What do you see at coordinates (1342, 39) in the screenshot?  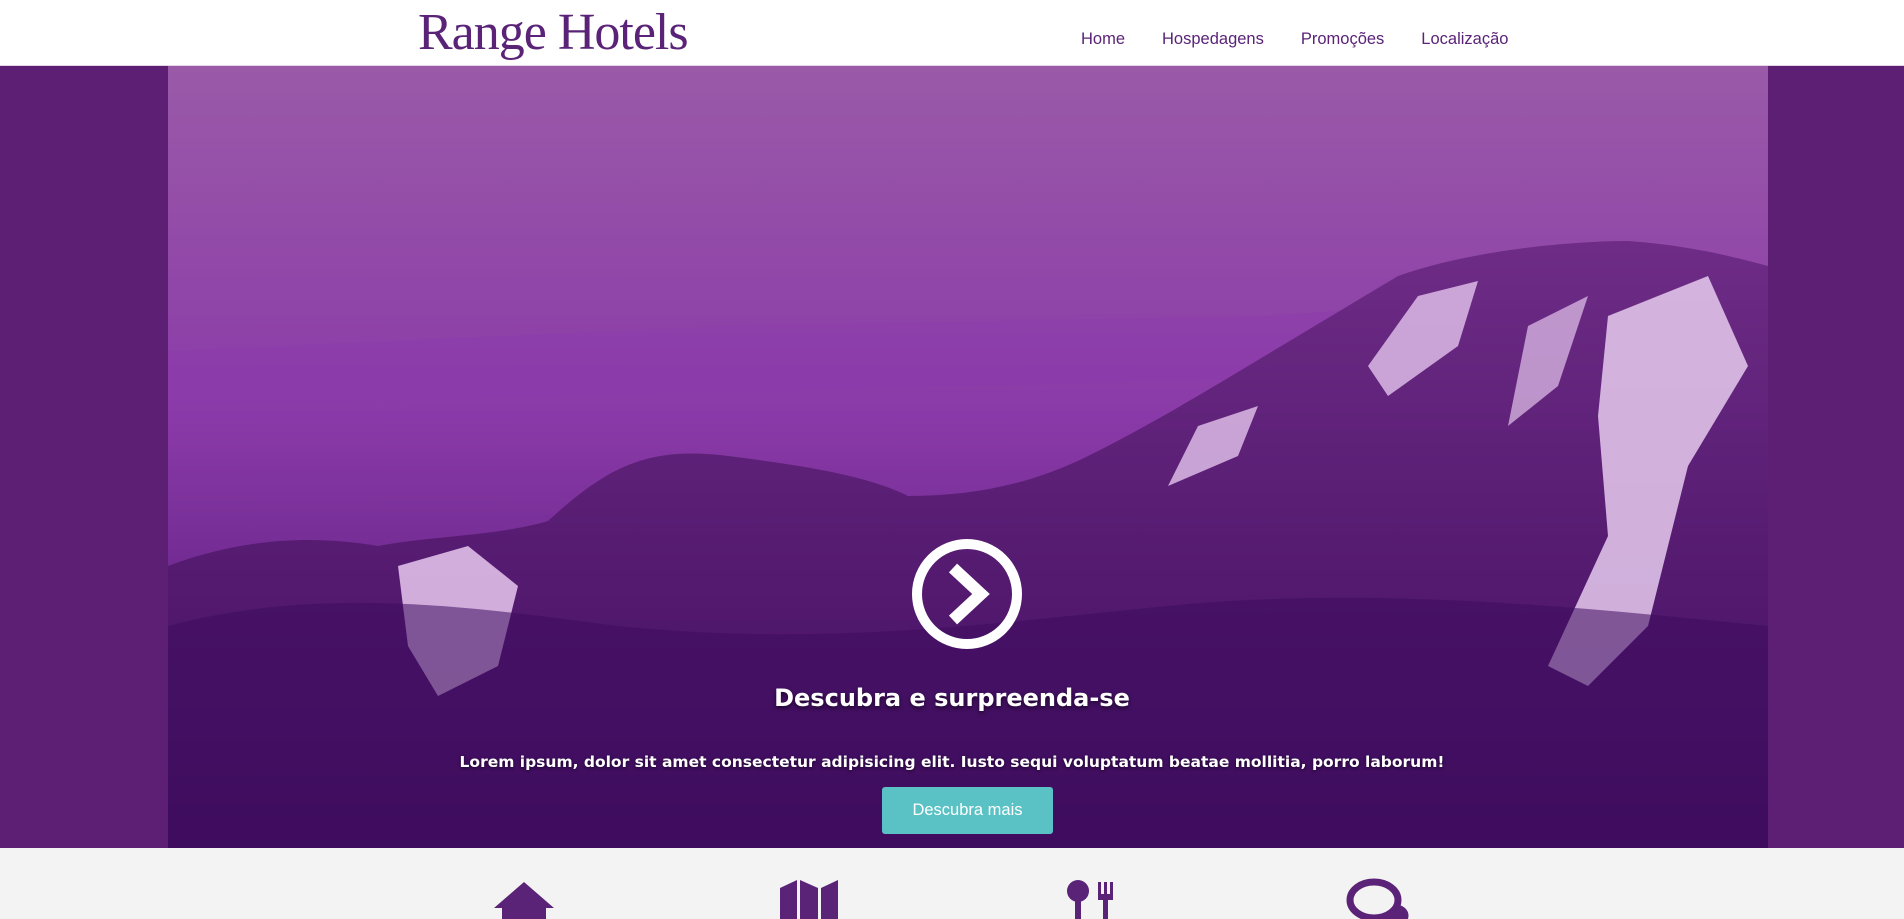 I see `nav-item-promocoes: Promoções` at bounding box center [1342, 39].